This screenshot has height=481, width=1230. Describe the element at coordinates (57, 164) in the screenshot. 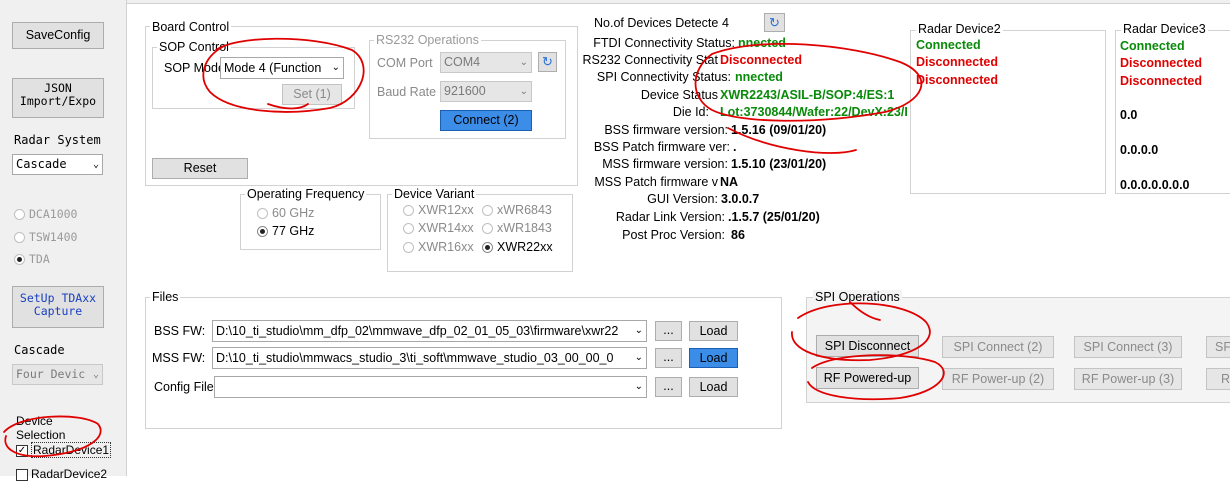

I see `radar-system-select: Cascade ⌄` at that location.